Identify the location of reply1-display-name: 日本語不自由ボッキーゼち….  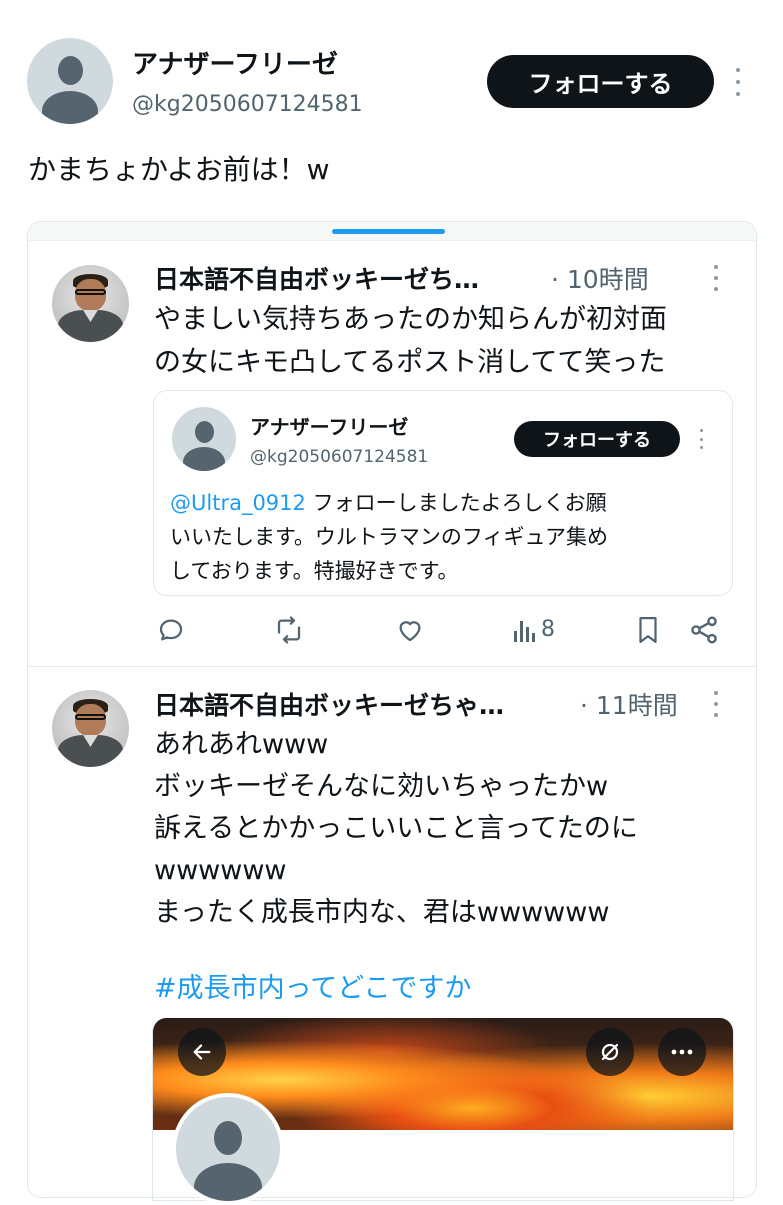
(316, 278).